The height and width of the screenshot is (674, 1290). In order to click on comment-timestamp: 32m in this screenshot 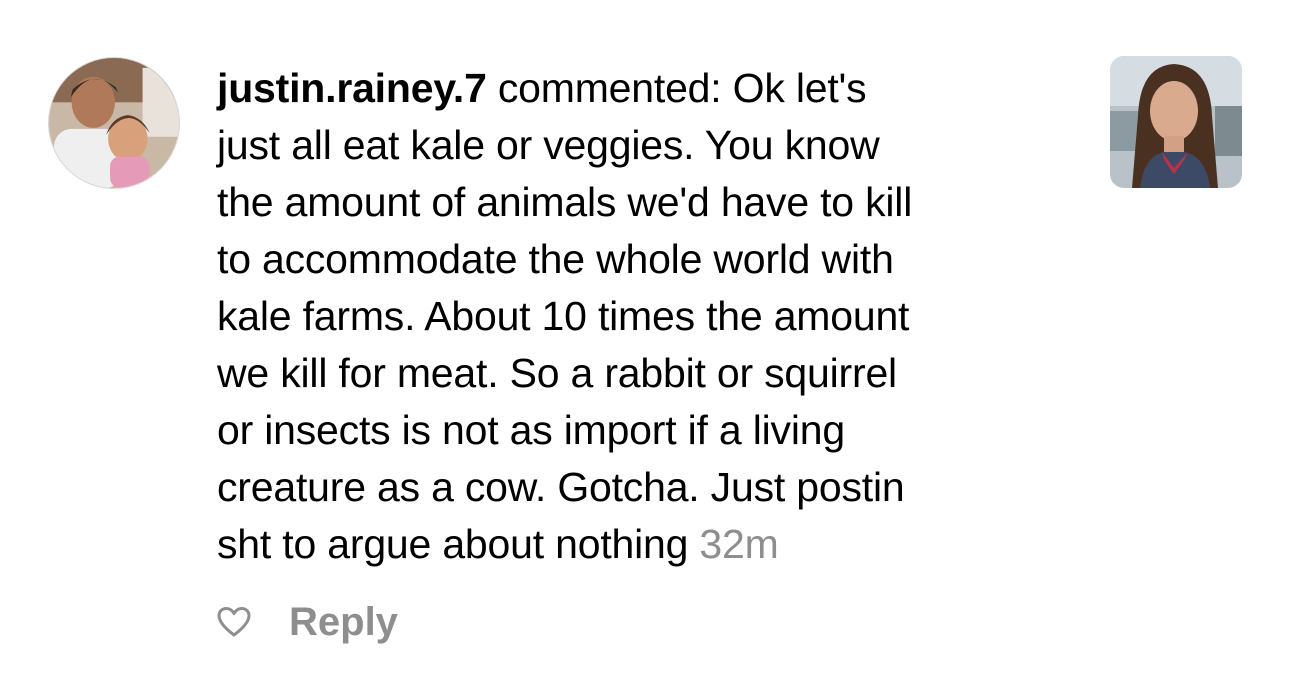, I will do `click(739, 544)`.